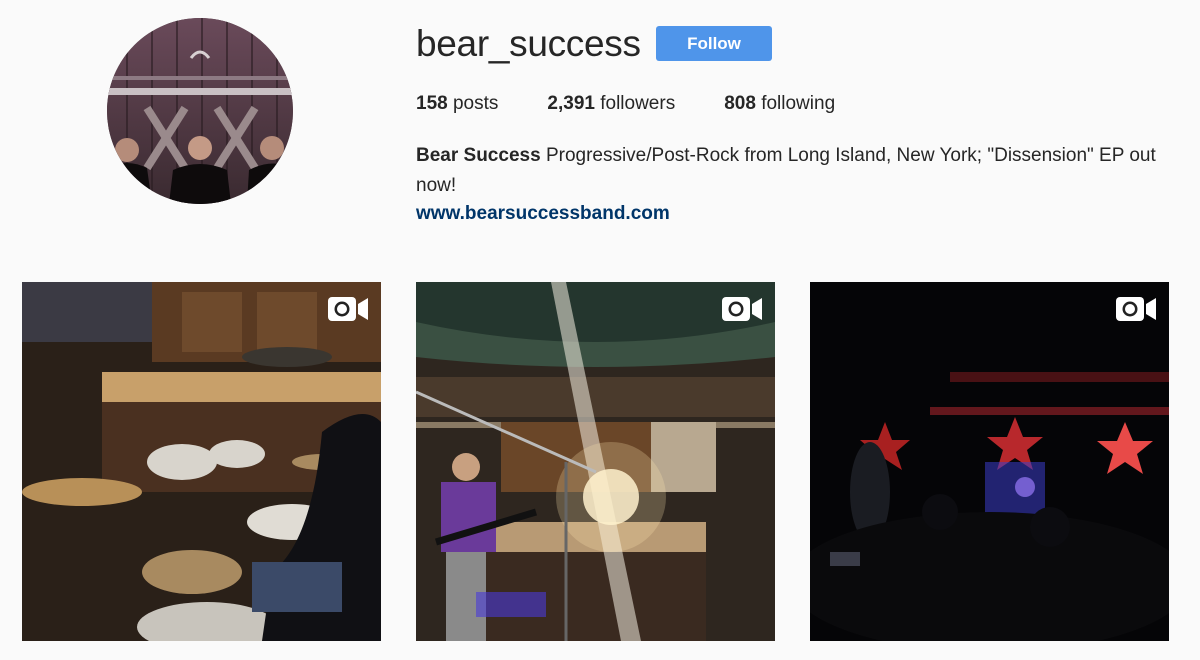  Describe the element at coordinates (740, 103) in the screenshot. I see `following-count: 808` at that location.